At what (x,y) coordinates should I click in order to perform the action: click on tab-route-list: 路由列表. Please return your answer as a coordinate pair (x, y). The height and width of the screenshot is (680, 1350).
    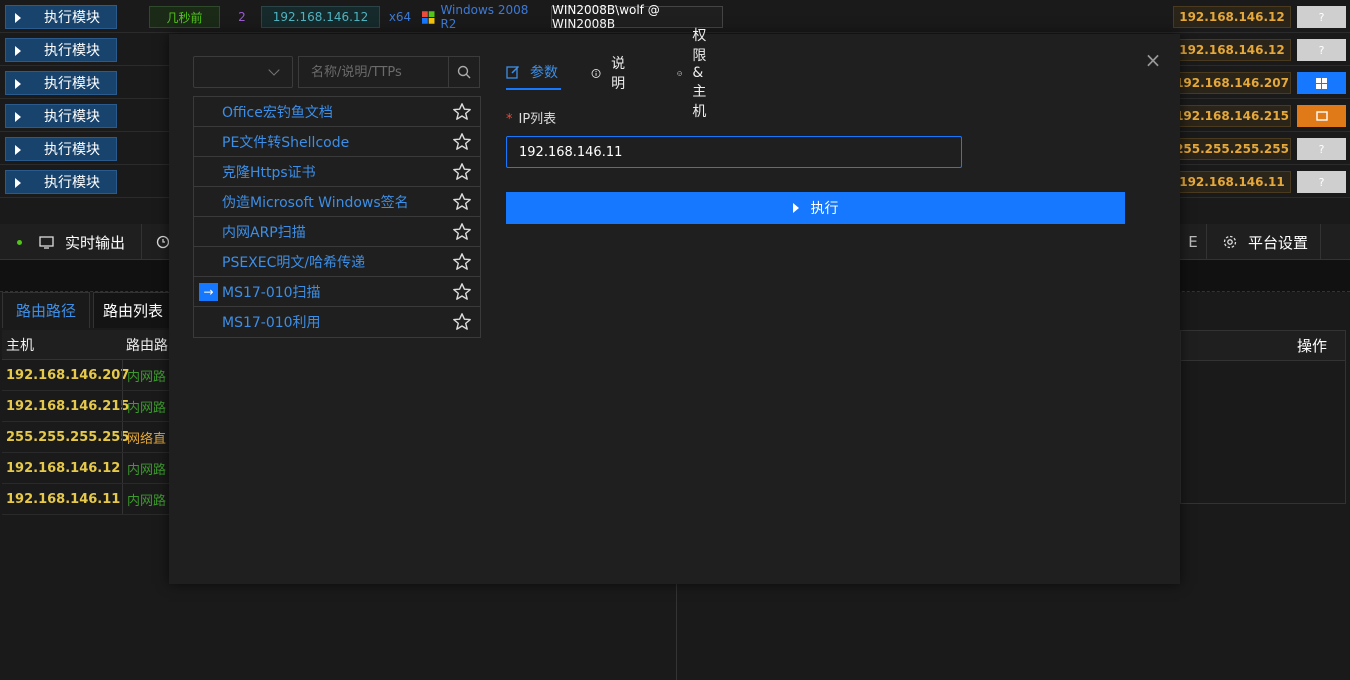
    Looking at the image, I should click on (133, 310).